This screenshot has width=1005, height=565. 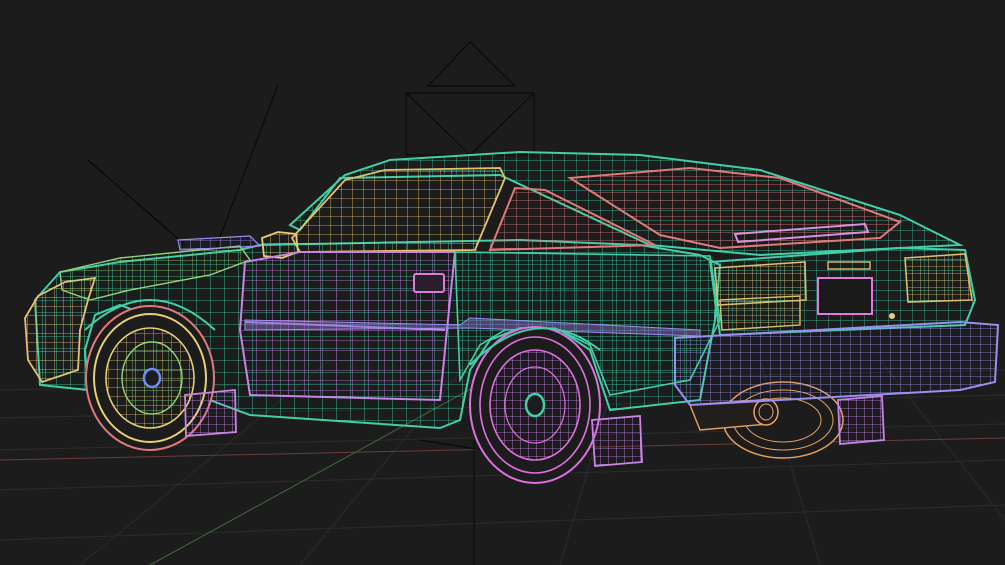 I want to click on right-taillight, so click(x=938, y=278).